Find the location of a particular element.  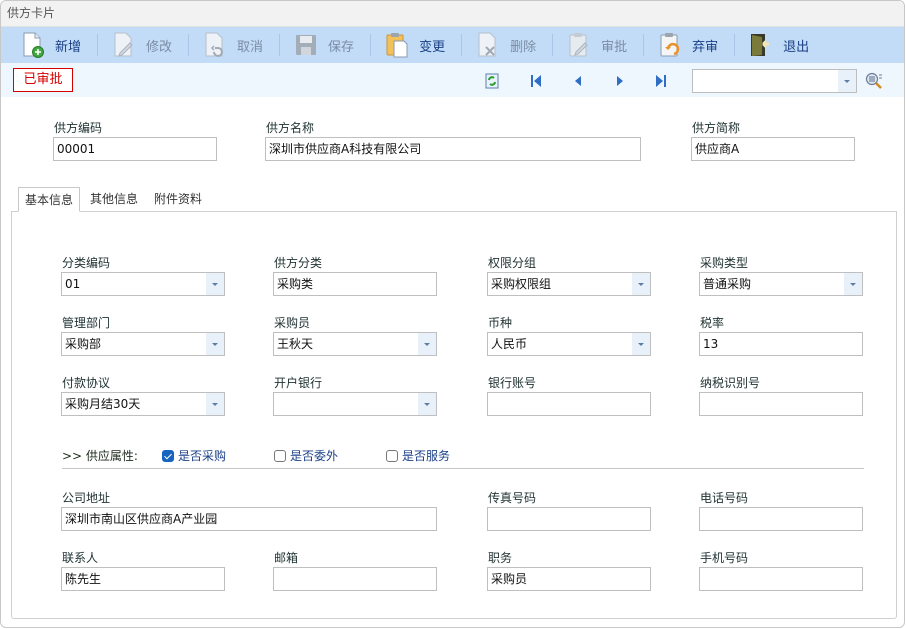

tab-bar: 基本信息 其他信息 附件资料 is located at coordinates (115, 199).